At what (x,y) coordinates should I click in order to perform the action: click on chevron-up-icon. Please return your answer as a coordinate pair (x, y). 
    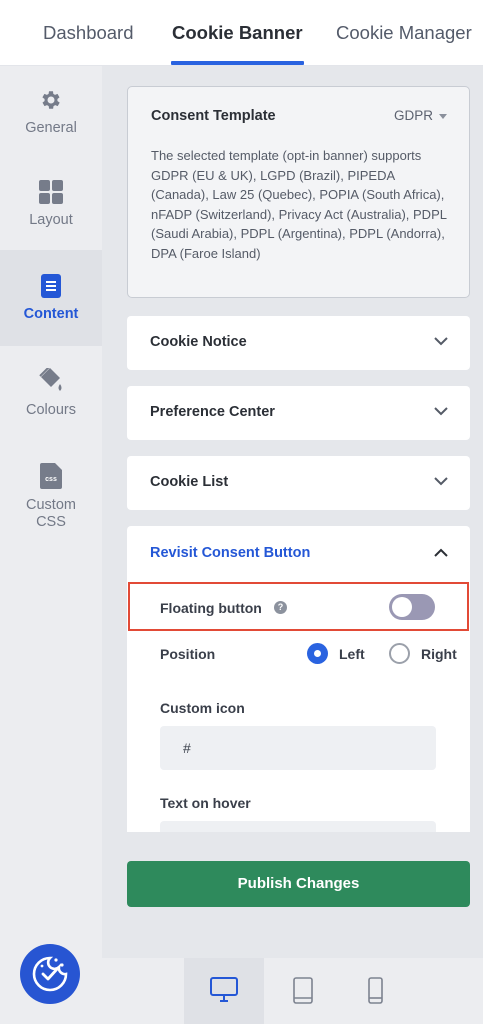
    Looking at the image, I should click on (441, 552).